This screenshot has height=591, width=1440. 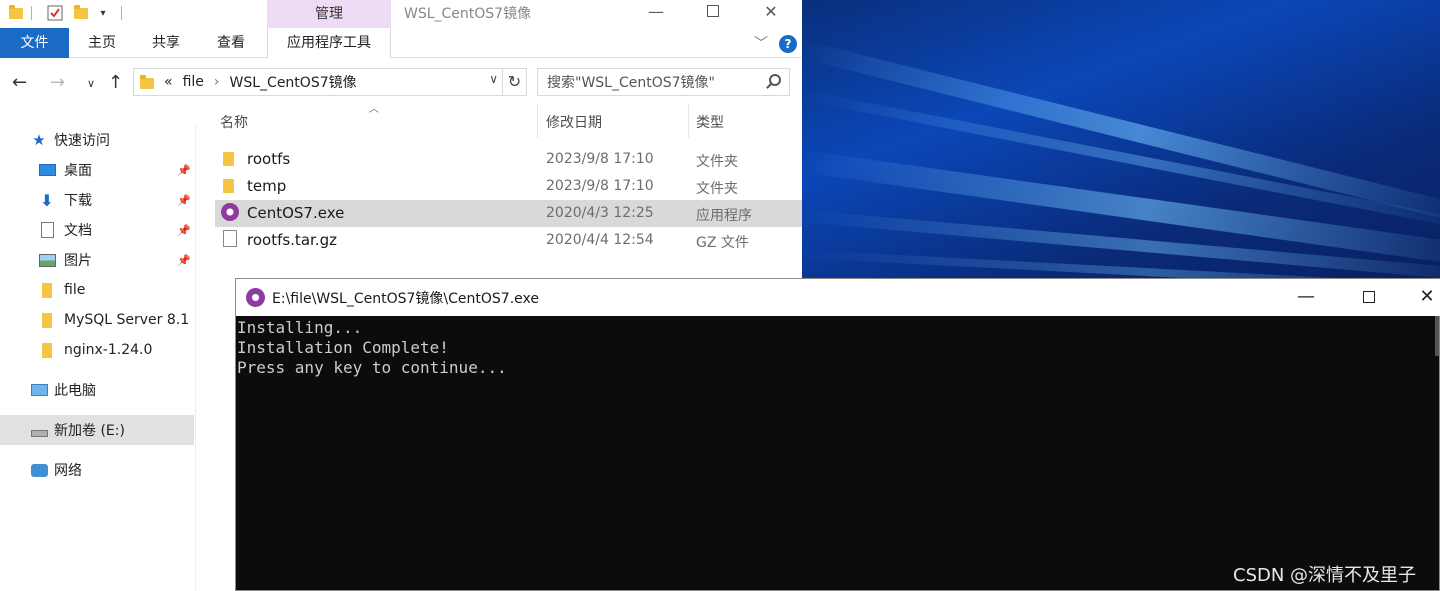 I want to click on maximize-button, so click(x=713, y=11).